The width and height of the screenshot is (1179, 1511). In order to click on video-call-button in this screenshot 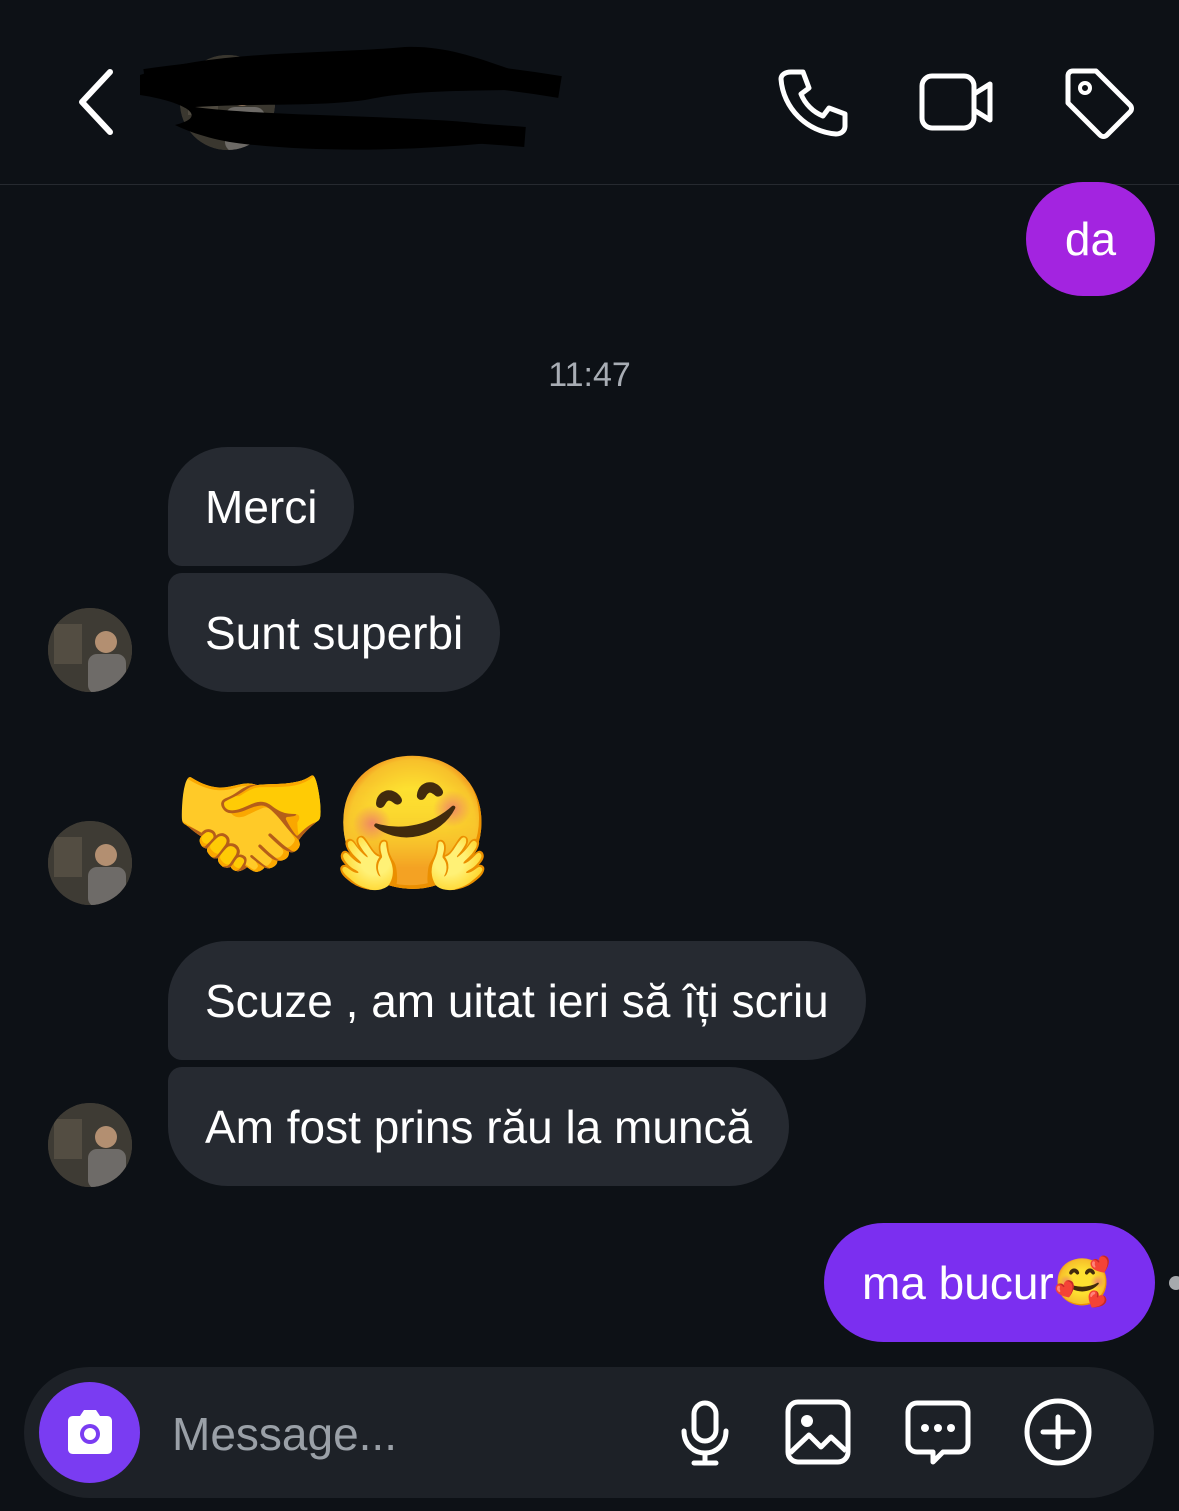, I will do `click(956, 102)`.